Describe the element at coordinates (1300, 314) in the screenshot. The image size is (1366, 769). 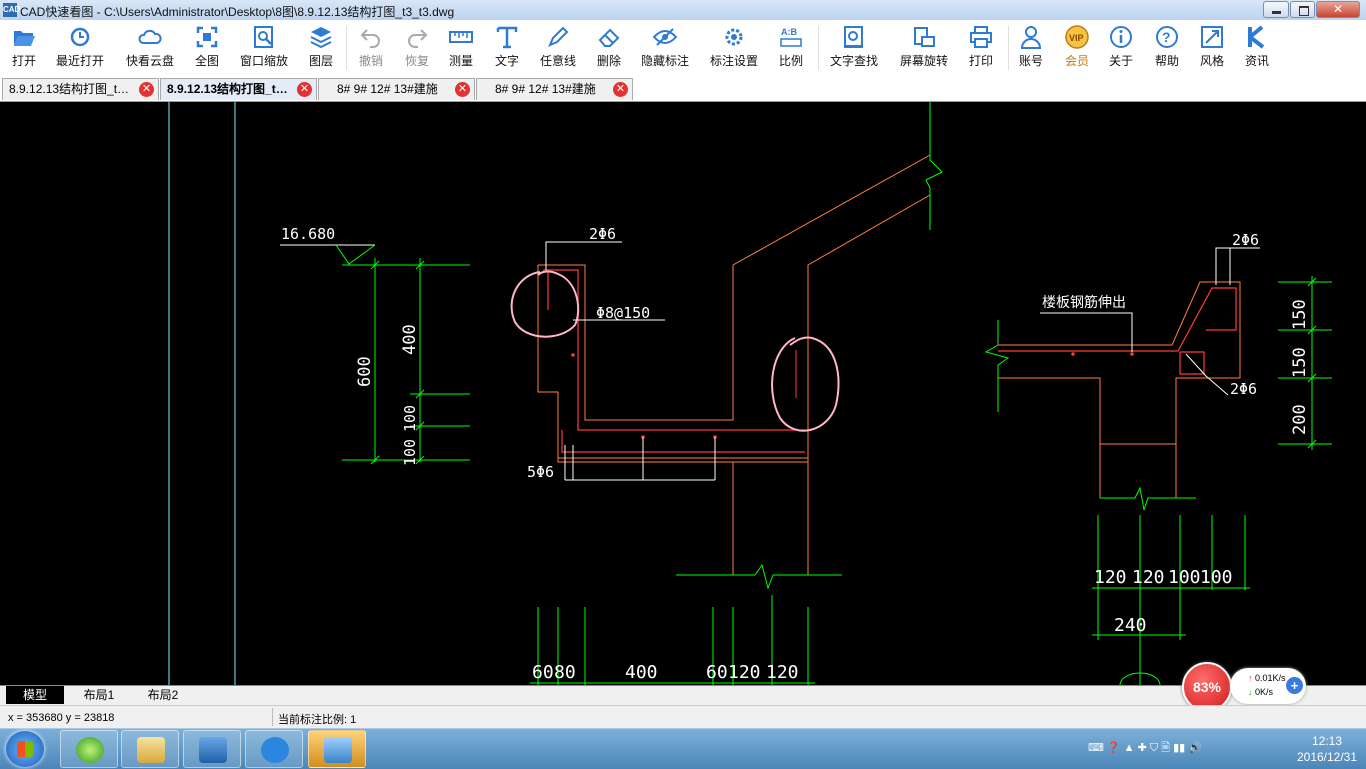
I see `dim-right-150a: 150` at that location.